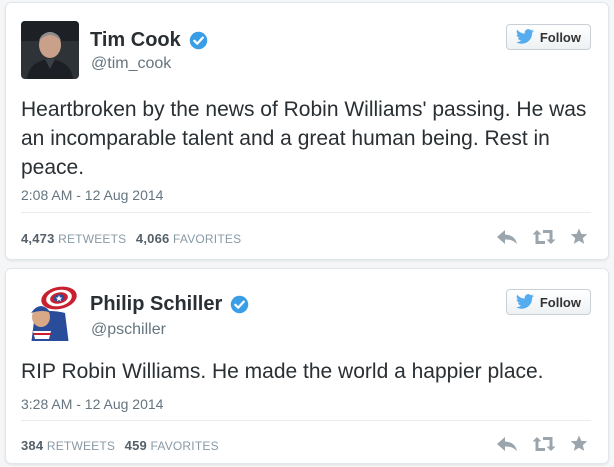  I want to click on retweet-count-value: 384, so click(32, 445).